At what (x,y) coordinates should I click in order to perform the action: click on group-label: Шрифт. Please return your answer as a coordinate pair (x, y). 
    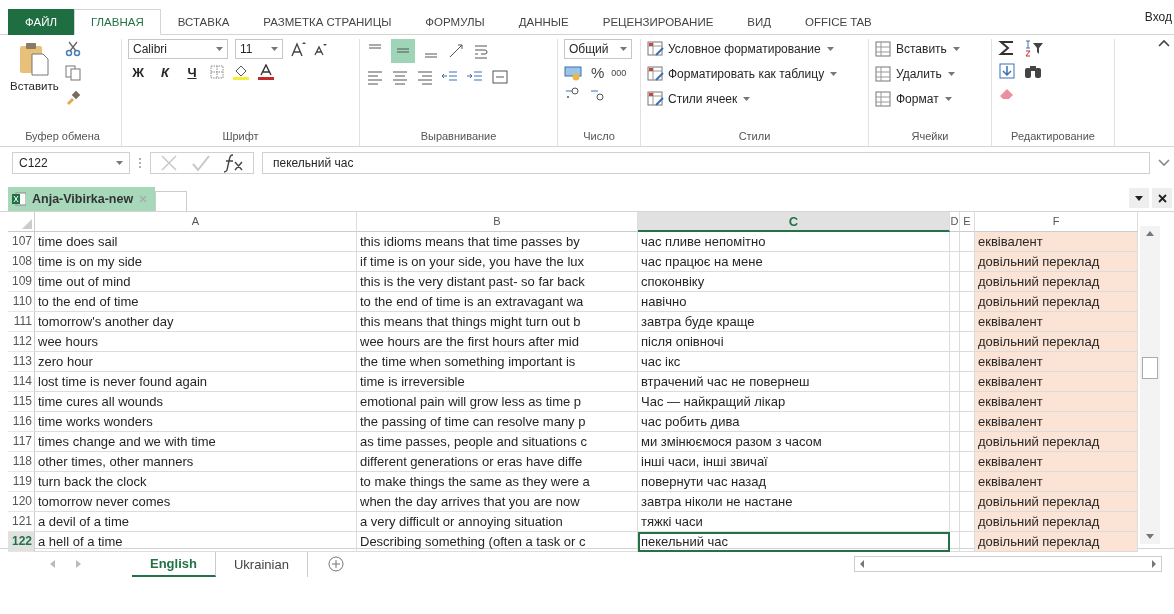
    Looking at the image, I should click on (240, 137).